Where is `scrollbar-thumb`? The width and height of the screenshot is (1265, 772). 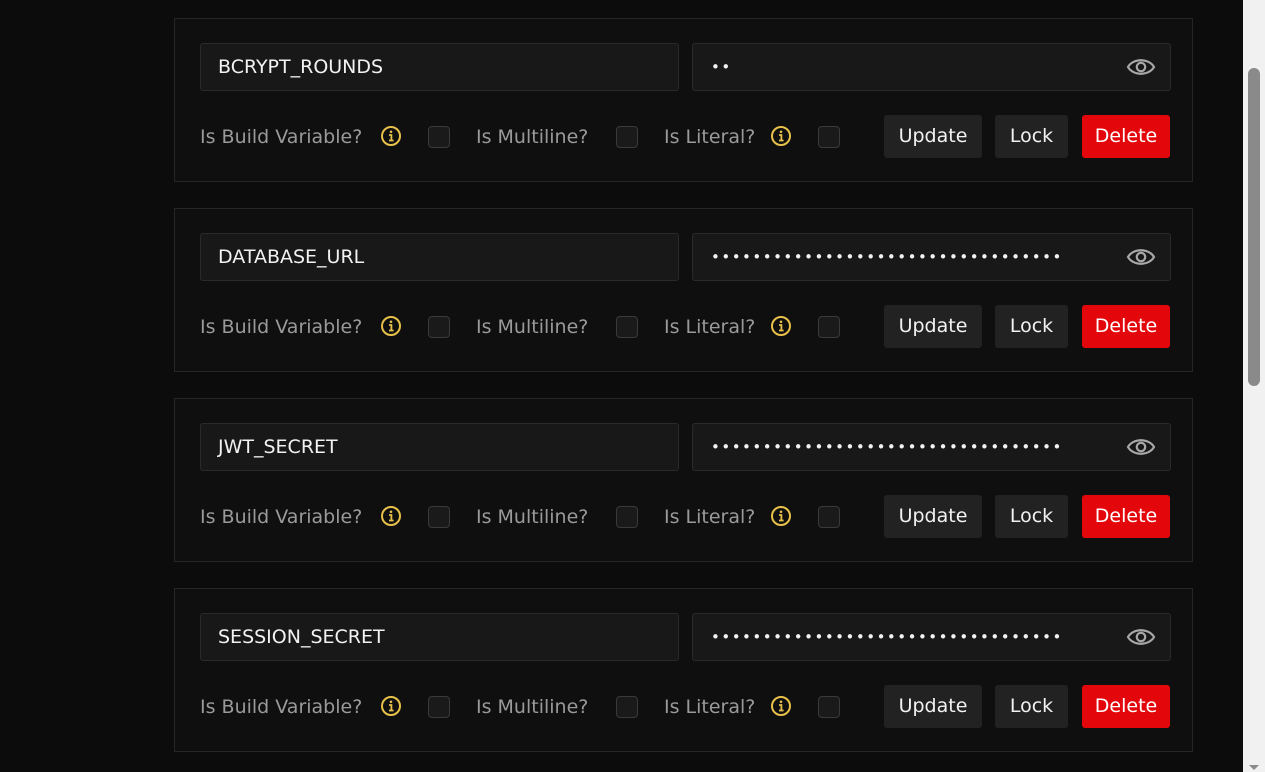
scrollbar-thumb is located at coordinates (1254, 227).